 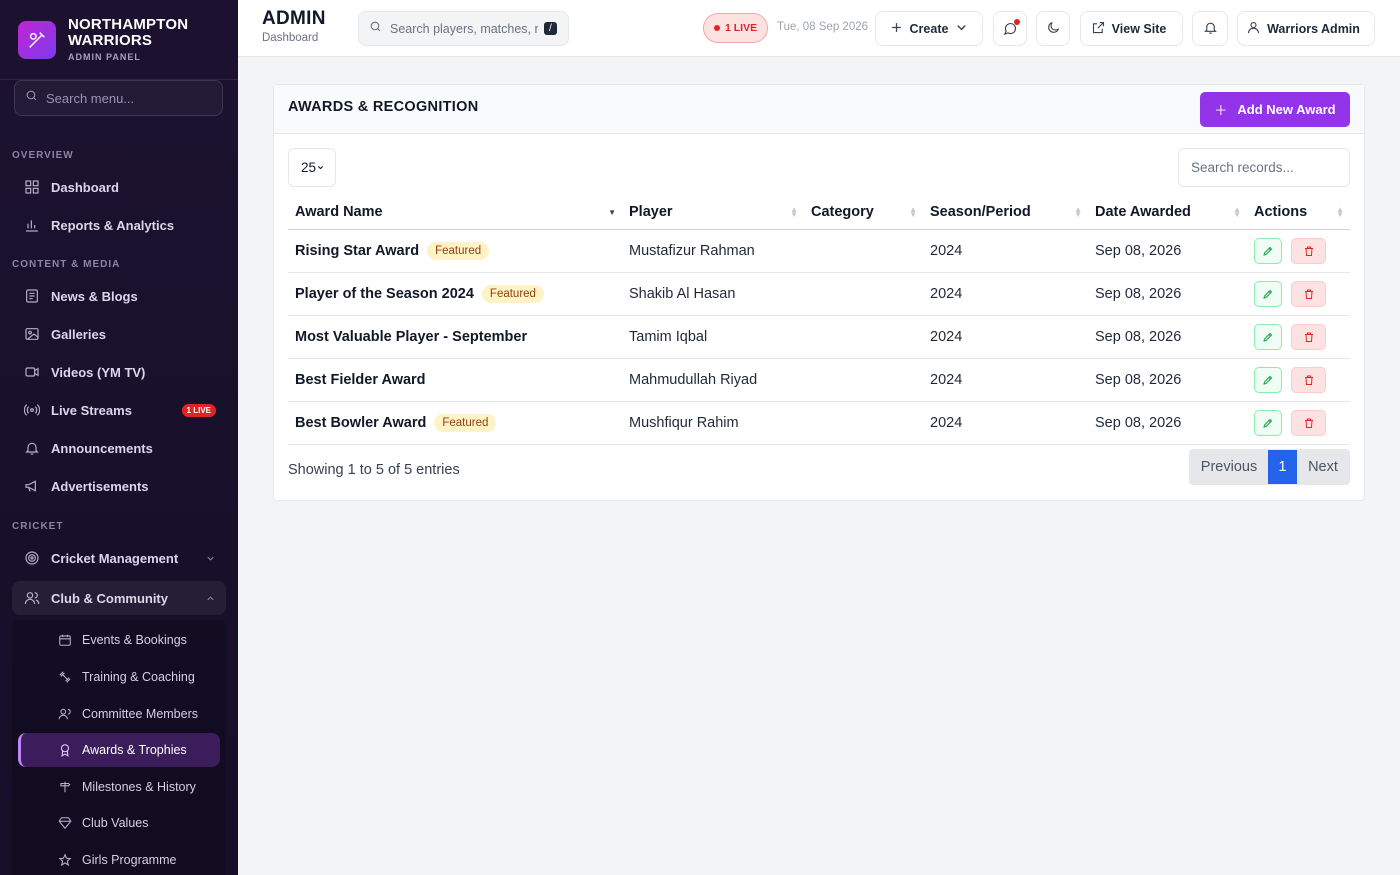 I want to click on submenu-item-awards: Awards & Trophies, so click(x=119, y=750).